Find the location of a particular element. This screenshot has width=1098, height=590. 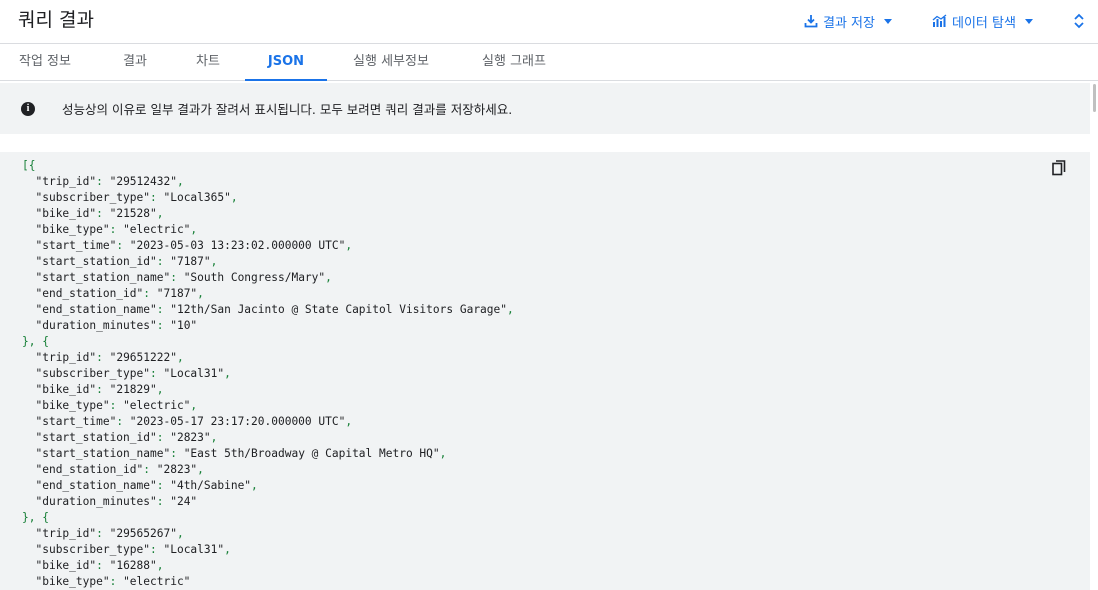

json-value: "16288" is located at coordinates (133, 565).